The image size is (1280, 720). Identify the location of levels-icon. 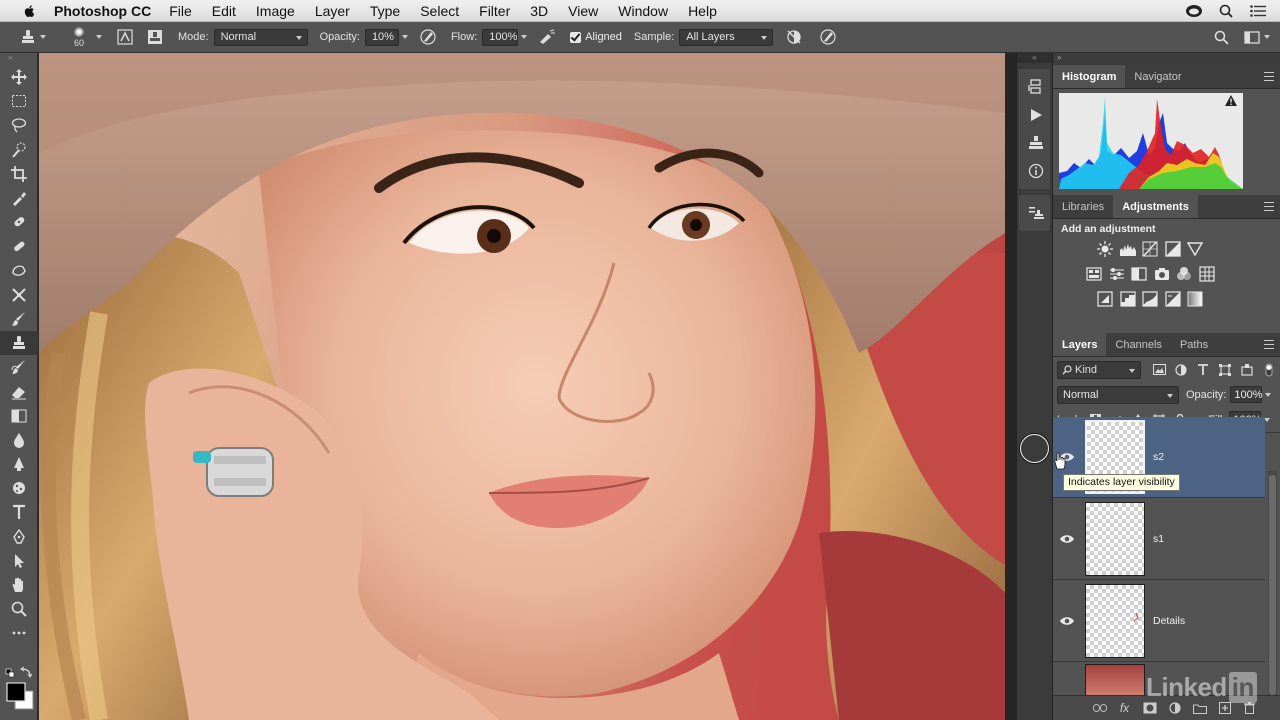
(1128, 249).